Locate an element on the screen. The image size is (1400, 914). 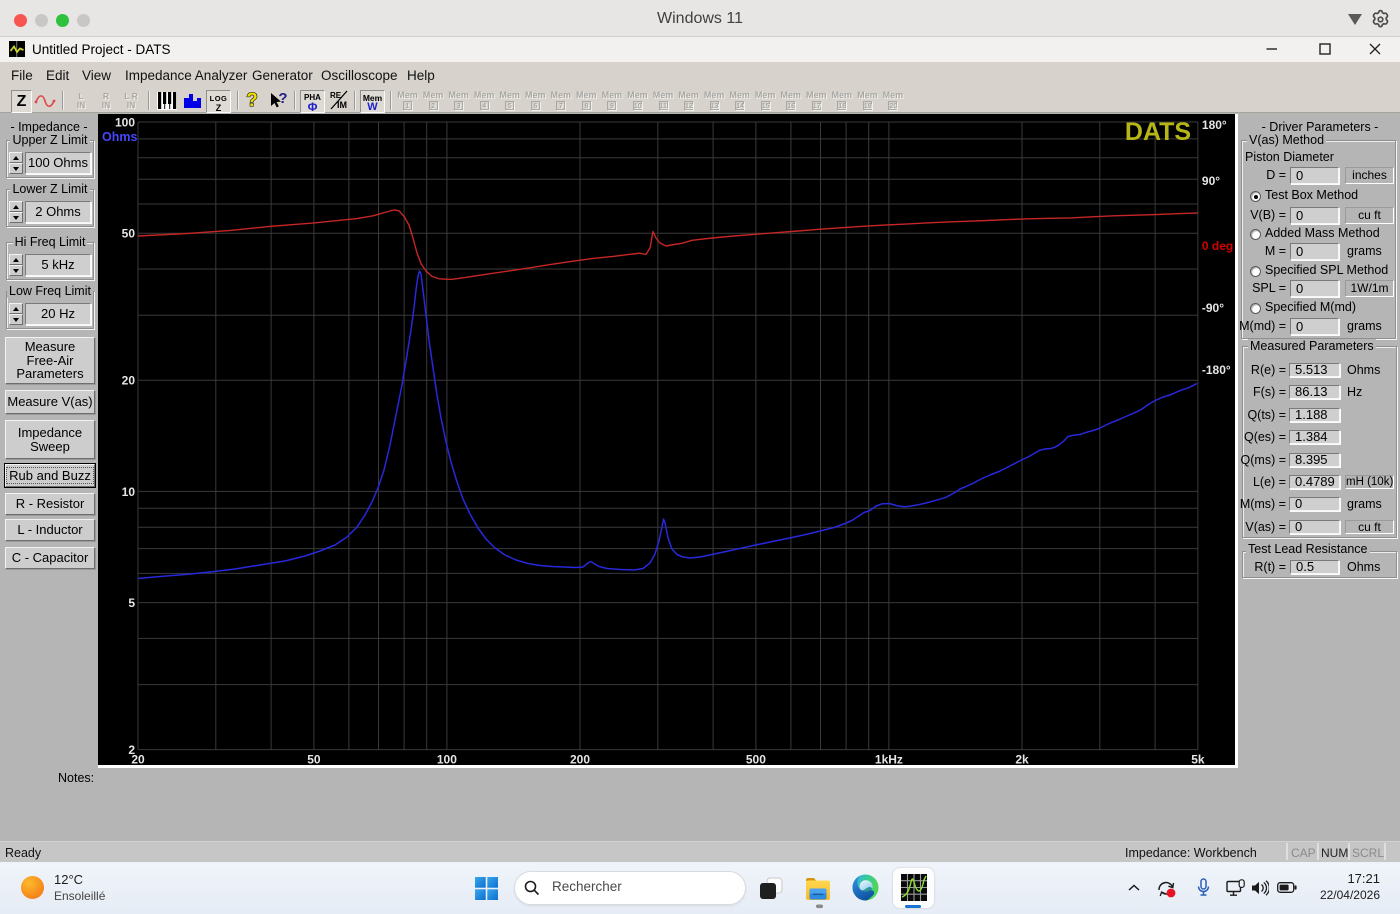
svg-text: 1kHz is located at coordinates (889, 760).